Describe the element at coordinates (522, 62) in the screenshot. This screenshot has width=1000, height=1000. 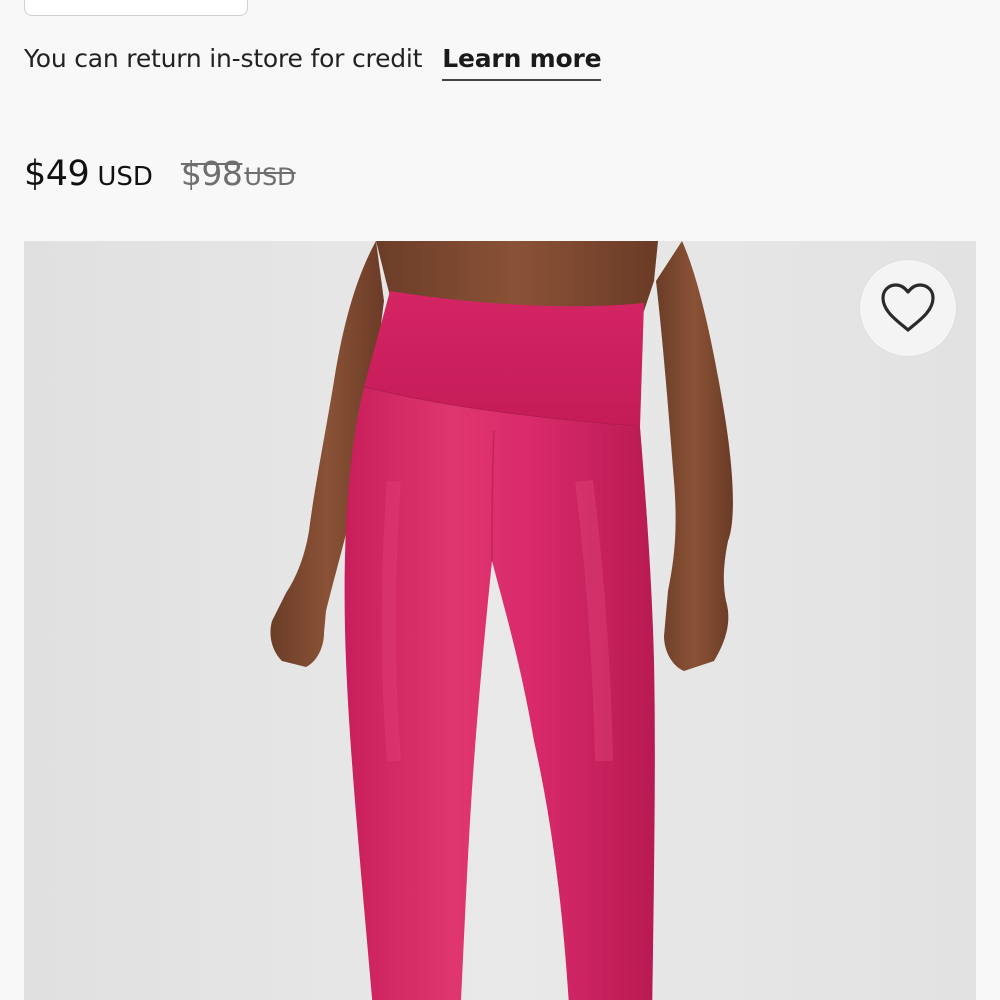
I see `learn-more-link: Learn more` at that location.